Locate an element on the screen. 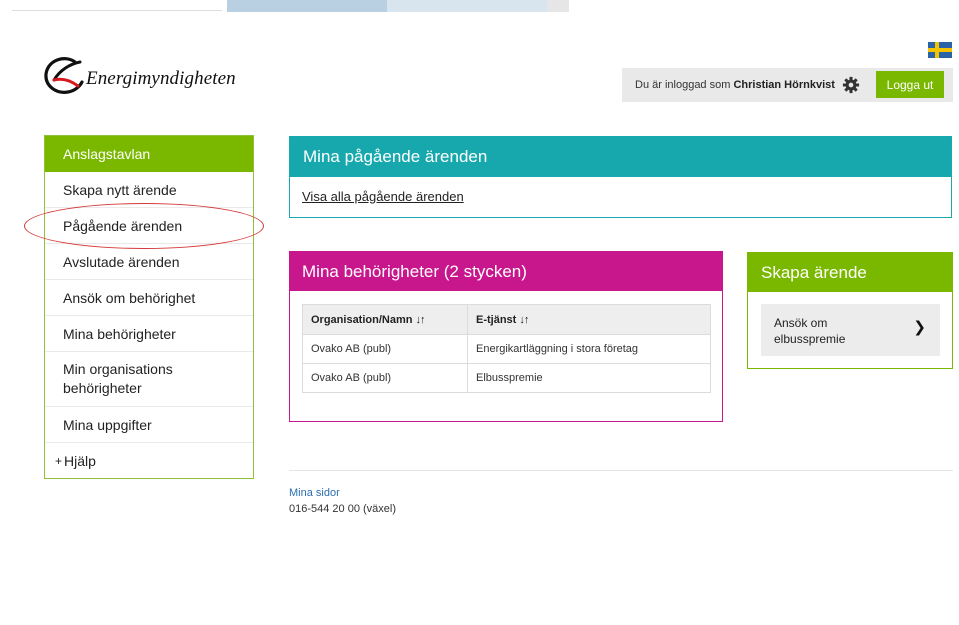 The image size is (959, 625). sidebar-item-mina-uppgifter: Mina uppgifter is located at coordinates (149, 424).